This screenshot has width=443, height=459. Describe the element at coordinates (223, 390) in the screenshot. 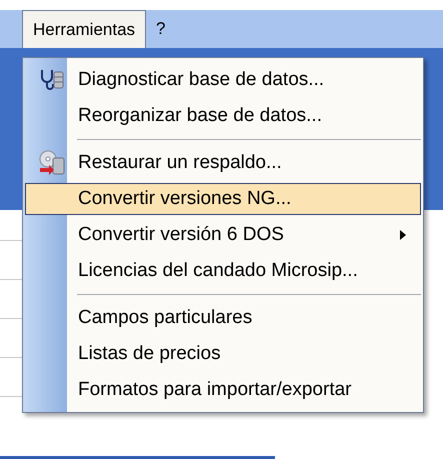

I see `menu-item: Formatos para importar/exportar` at that location.